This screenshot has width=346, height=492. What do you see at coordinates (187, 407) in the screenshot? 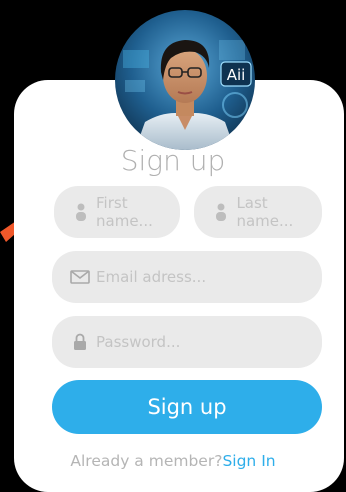
I see `signup-button: Sign up` at bounding box center [187, 407].